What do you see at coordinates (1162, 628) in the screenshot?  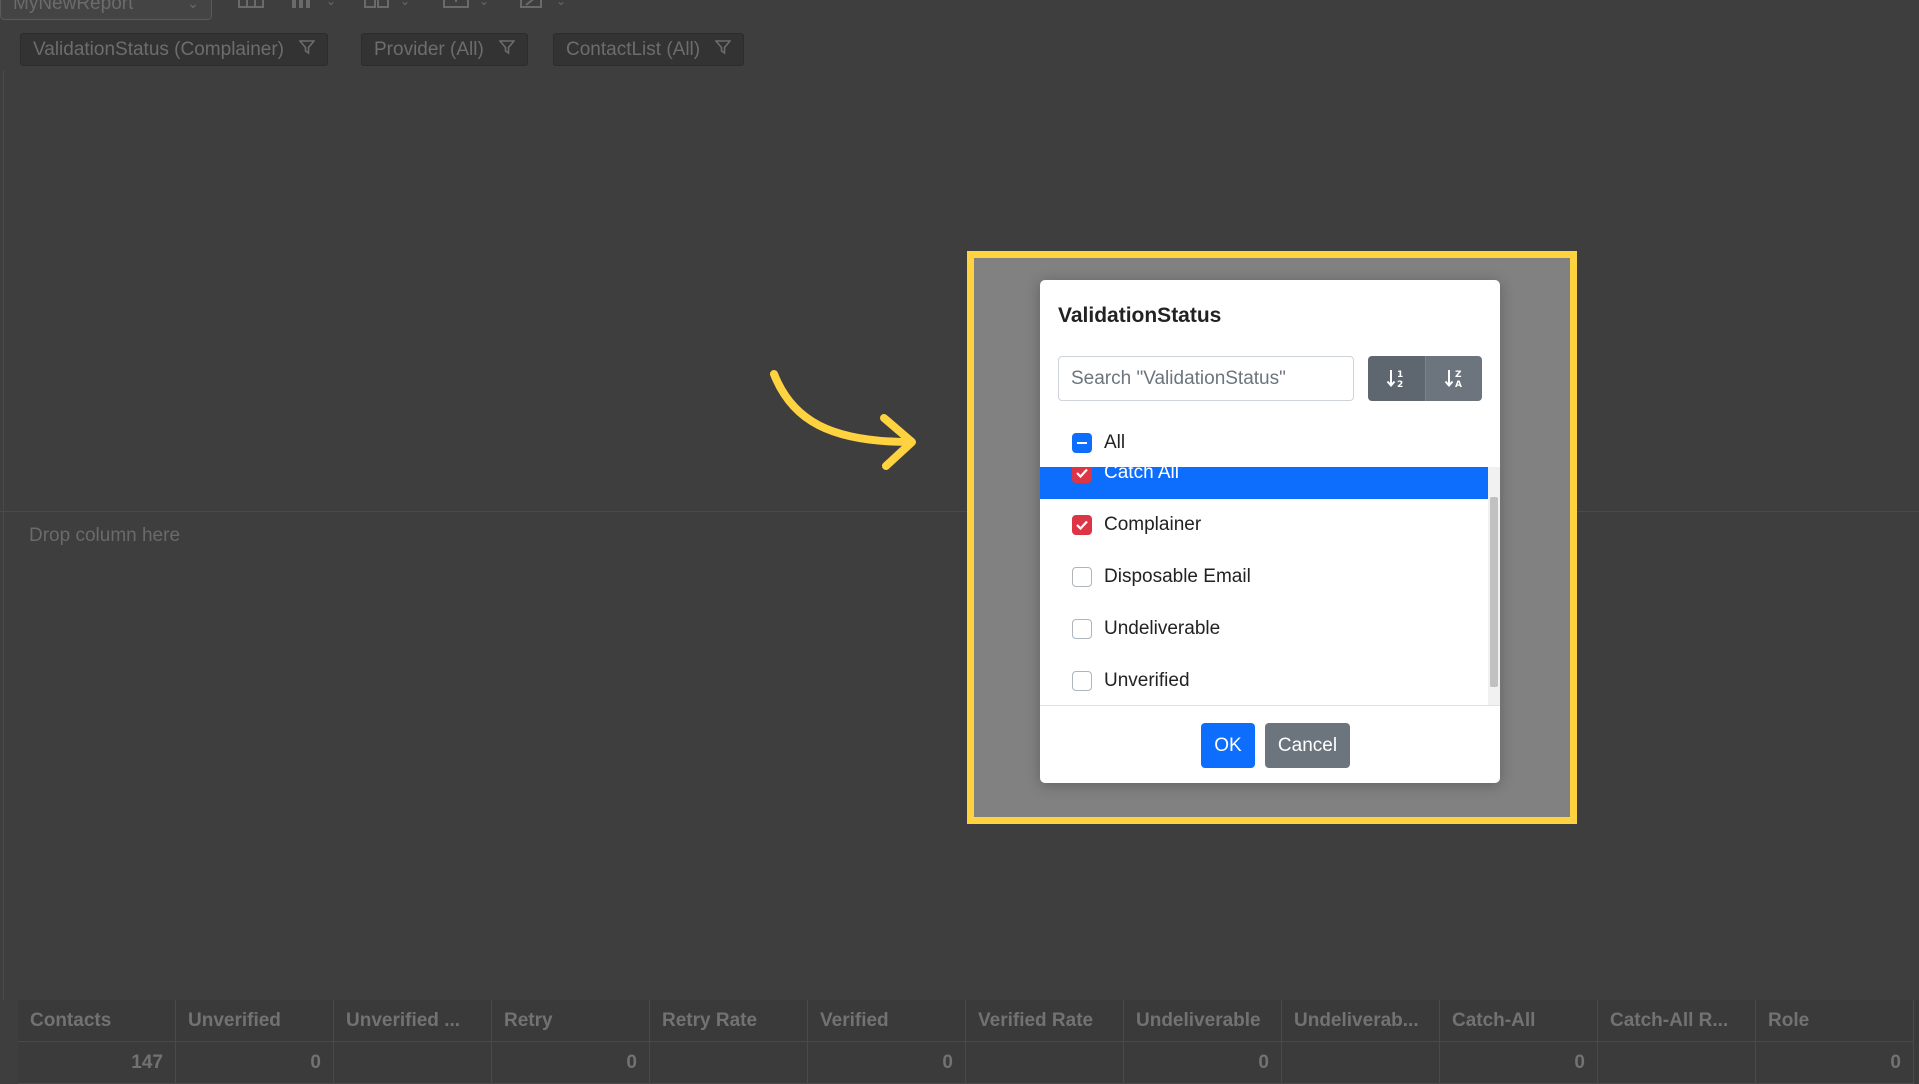 I see `option-label: Undeliverable` at bounding box center [1162, 628].